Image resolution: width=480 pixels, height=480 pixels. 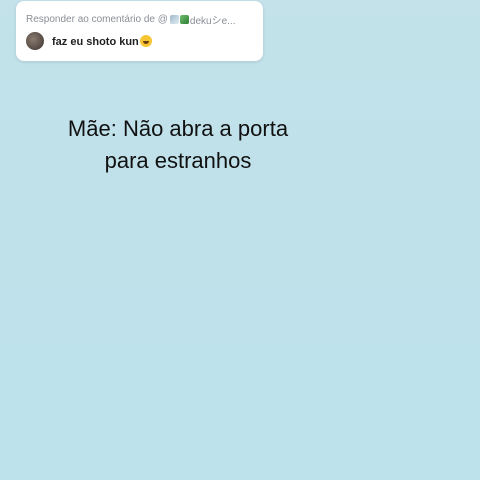 I want to click on reply-comment-text: faz eu shoto kun, so click(x=102, y=41).